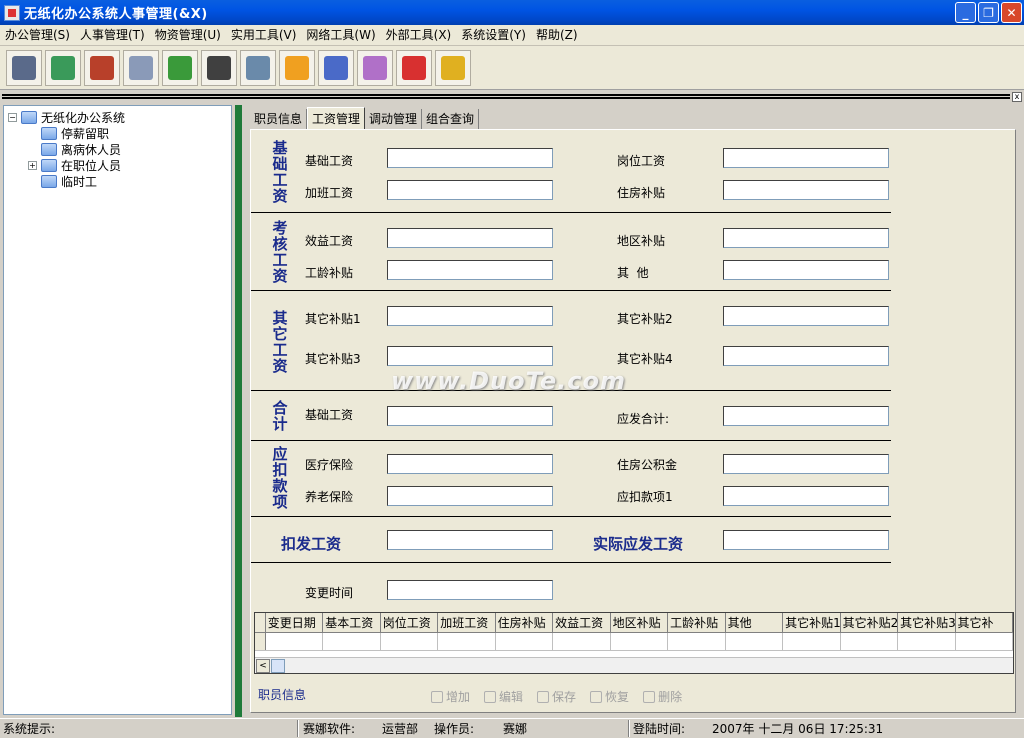  What do you see at coordinates (75, 133) in the screenshot?
I see `tree-item-suspended: 停薪留职` at bounding box center [75, 133].